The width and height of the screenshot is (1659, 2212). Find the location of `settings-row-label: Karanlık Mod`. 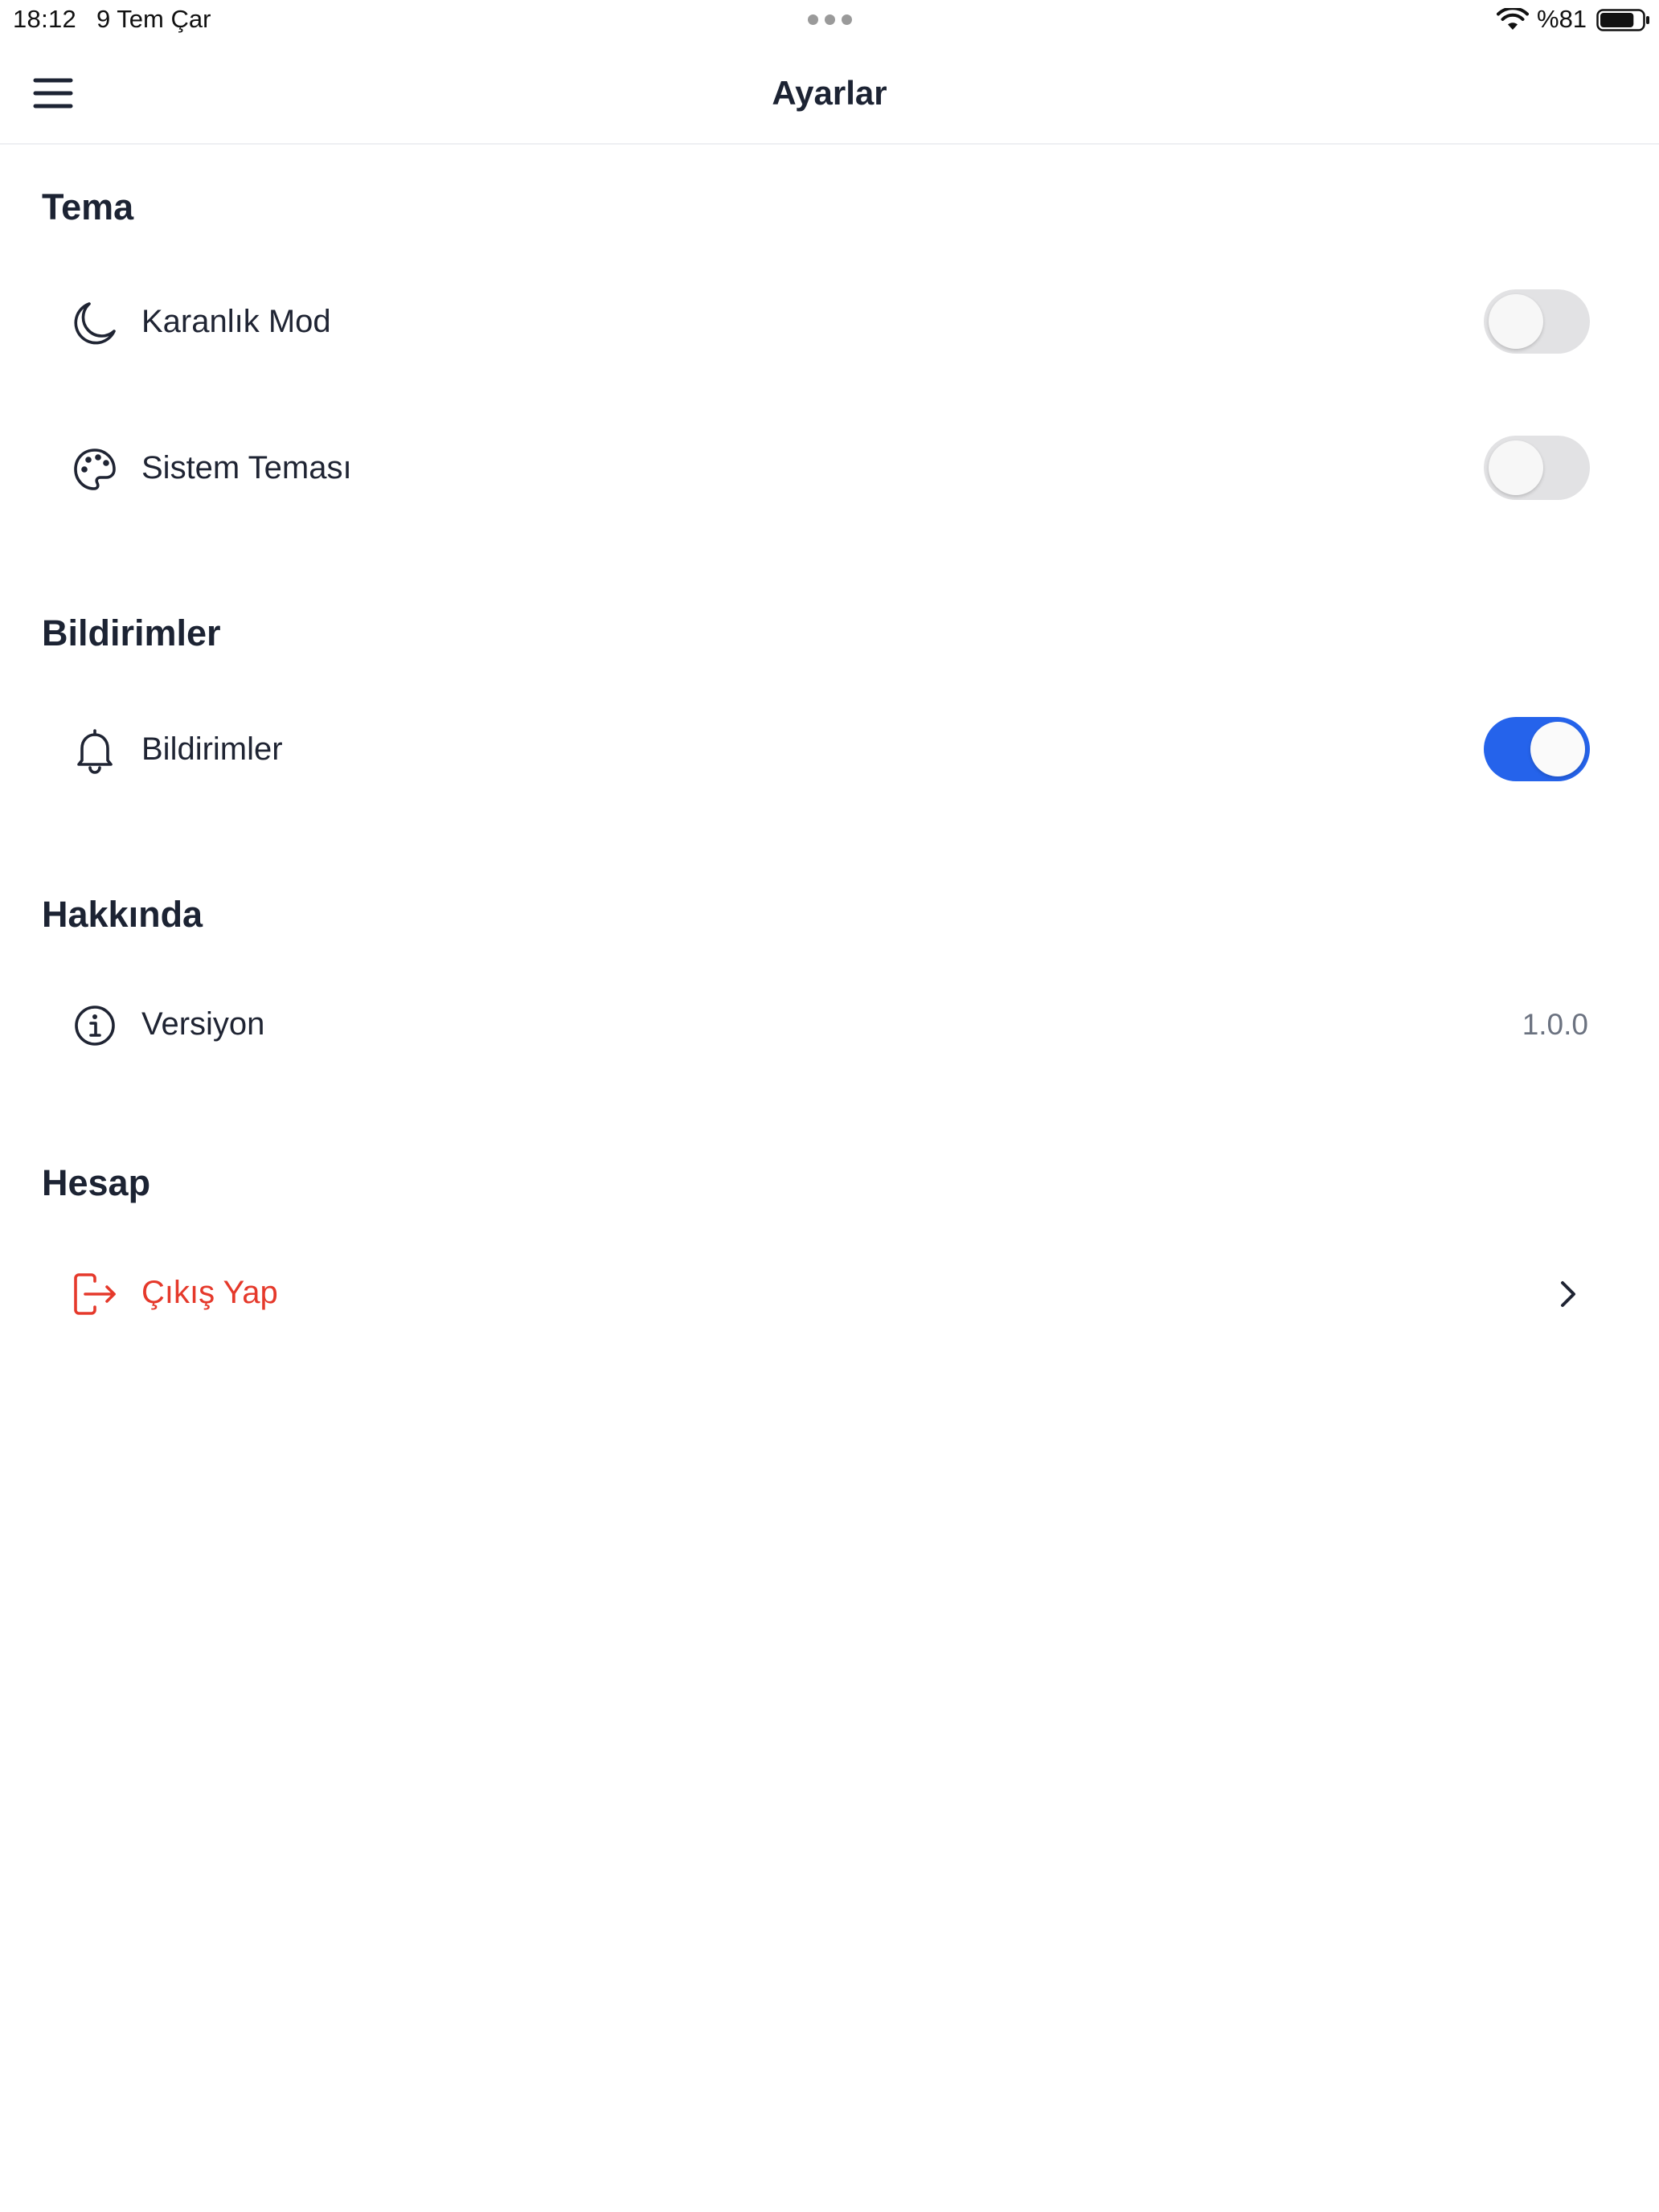

settings-row-label: Karanlık Mod is located at coordinates (236, 321).